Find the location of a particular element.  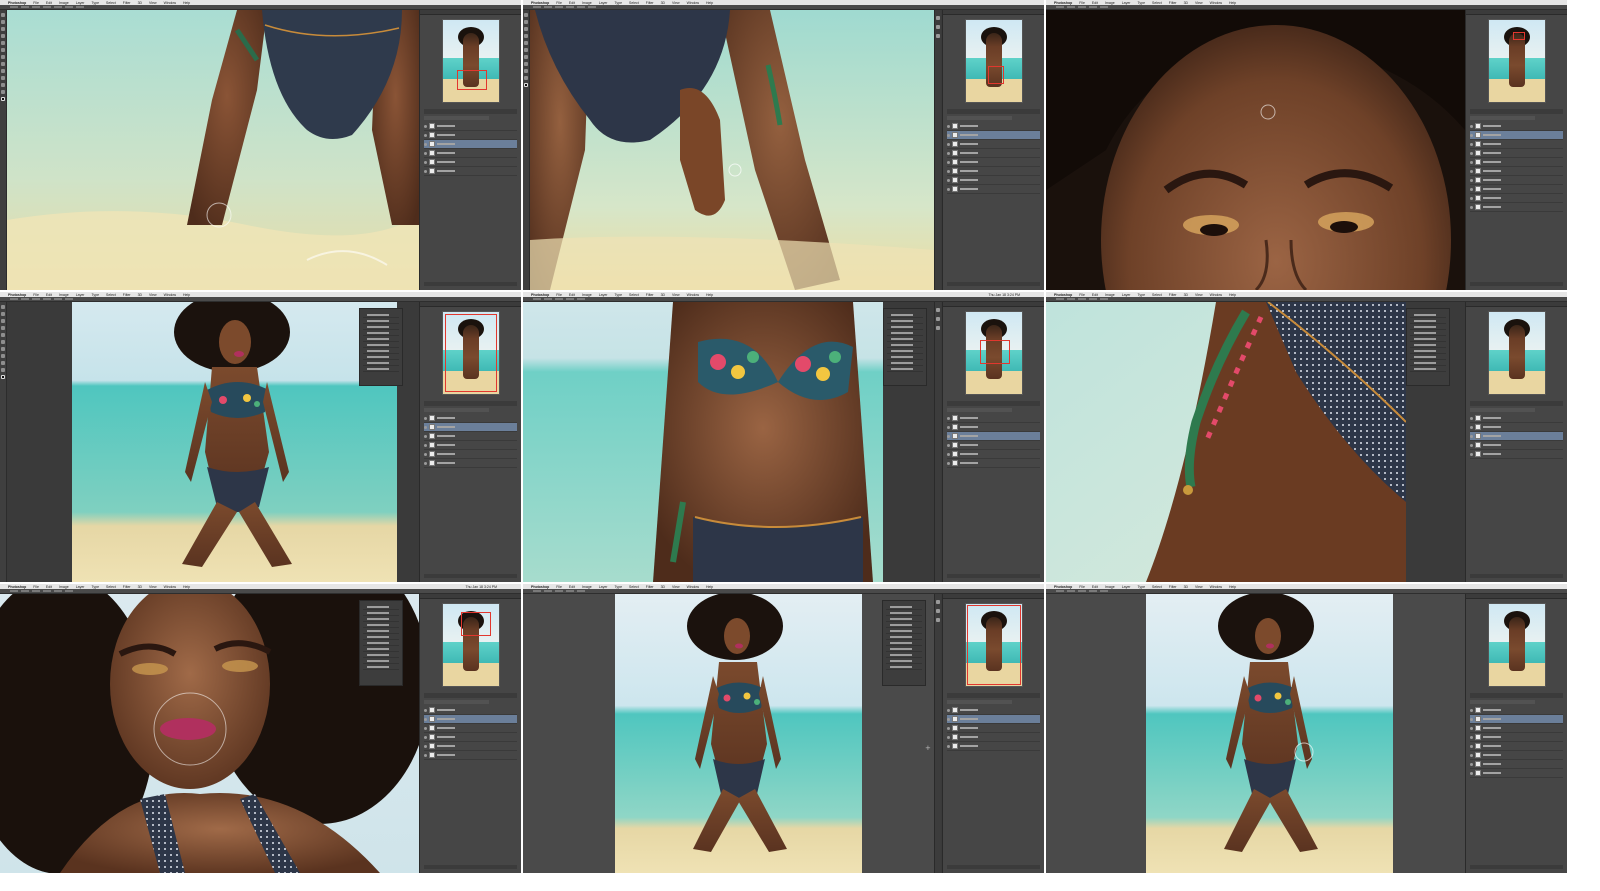

lasso-tool-icon is located at coordinates (526, 29).